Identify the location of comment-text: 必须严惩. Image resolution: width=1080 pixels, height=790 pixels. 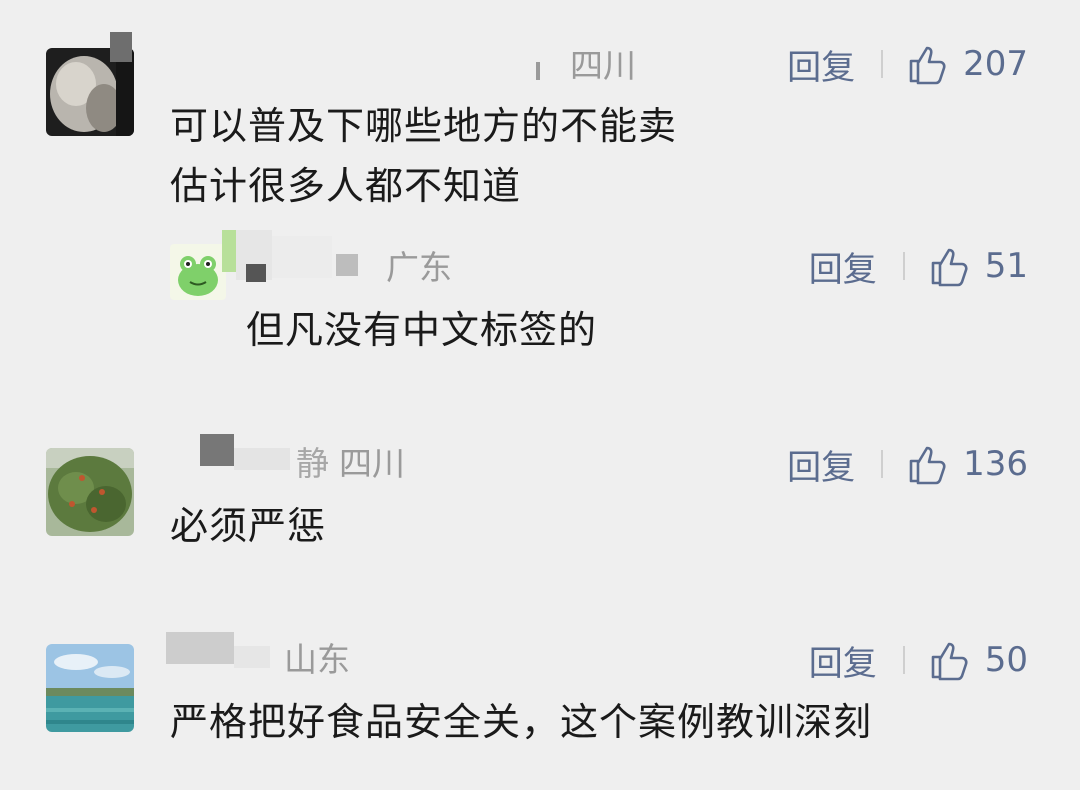
(248, 526).